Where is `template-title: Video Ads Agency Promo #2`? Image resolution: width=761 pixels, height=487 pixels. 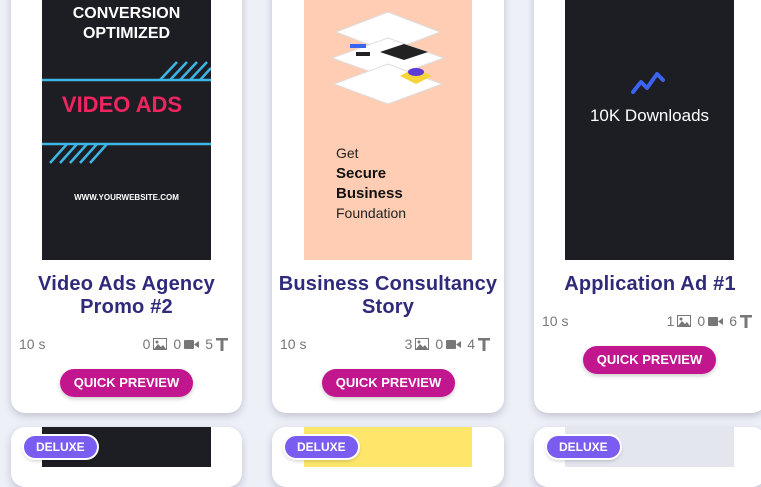 template-title: Video Ads Agency Promo #2 is located at coordinates (126, 296).